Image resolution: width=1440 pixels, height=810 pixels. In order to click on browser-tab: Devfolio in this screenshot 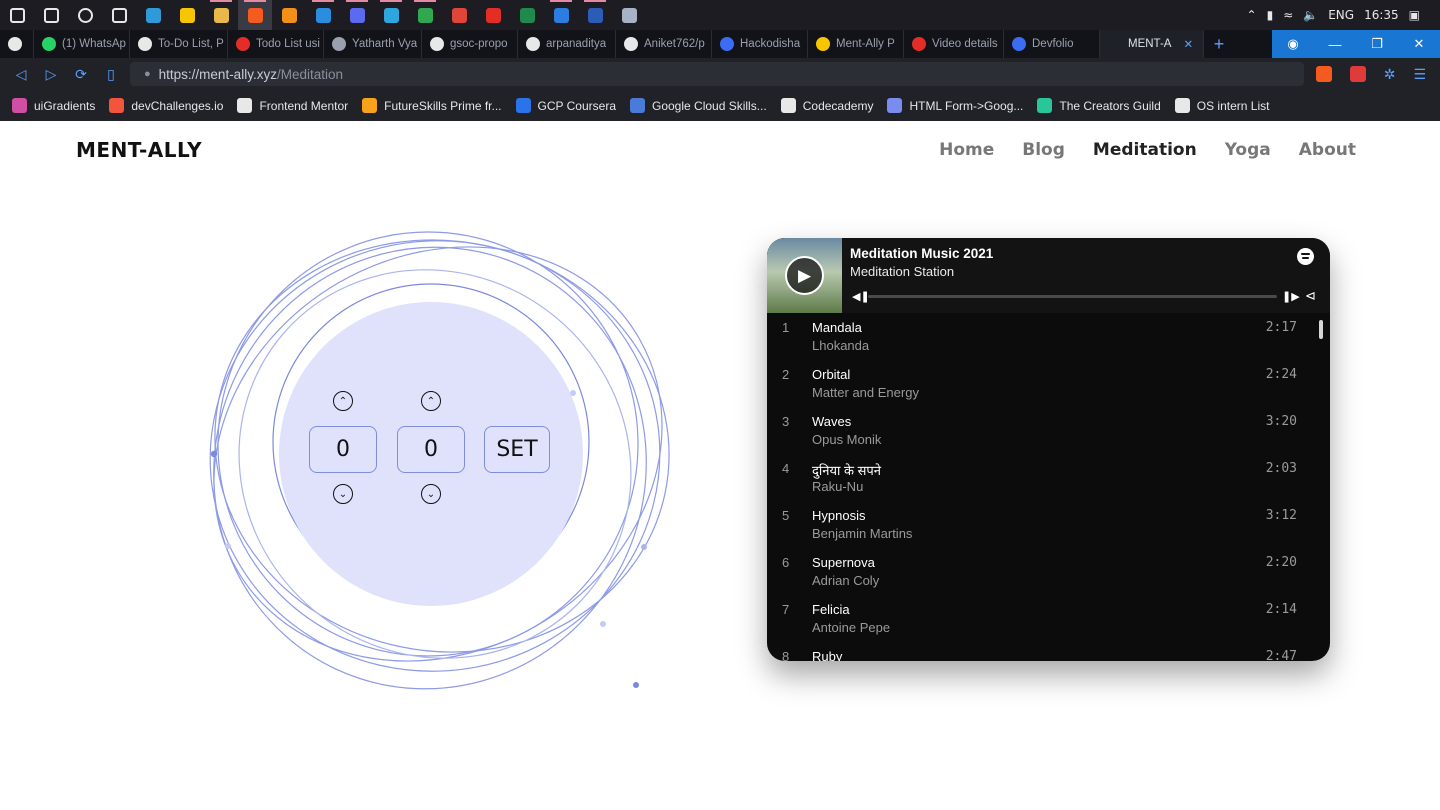, I will do `click(1052, 44)`.